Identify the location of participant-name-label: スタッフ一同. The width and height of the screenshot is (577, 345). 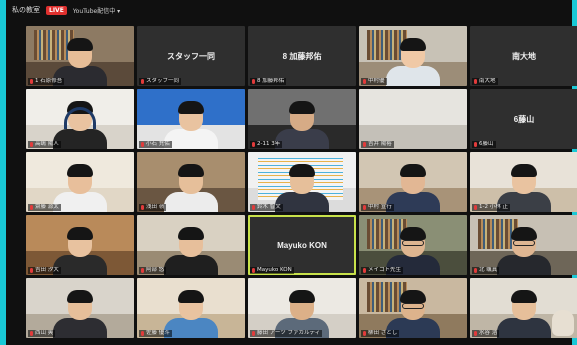
(160, 81).